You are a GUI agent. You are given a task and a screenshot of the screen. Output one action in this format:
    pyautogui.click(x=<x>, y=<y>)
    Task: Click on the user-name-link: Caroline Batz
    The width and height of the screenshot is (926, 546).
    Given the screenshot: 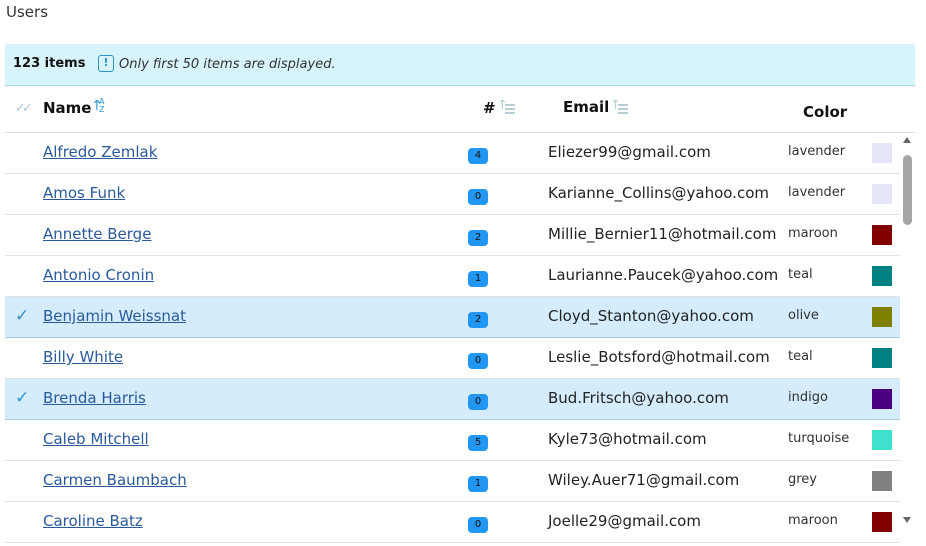 What is the action you would take?
    pyautogui.click(x=93, y=521)
    